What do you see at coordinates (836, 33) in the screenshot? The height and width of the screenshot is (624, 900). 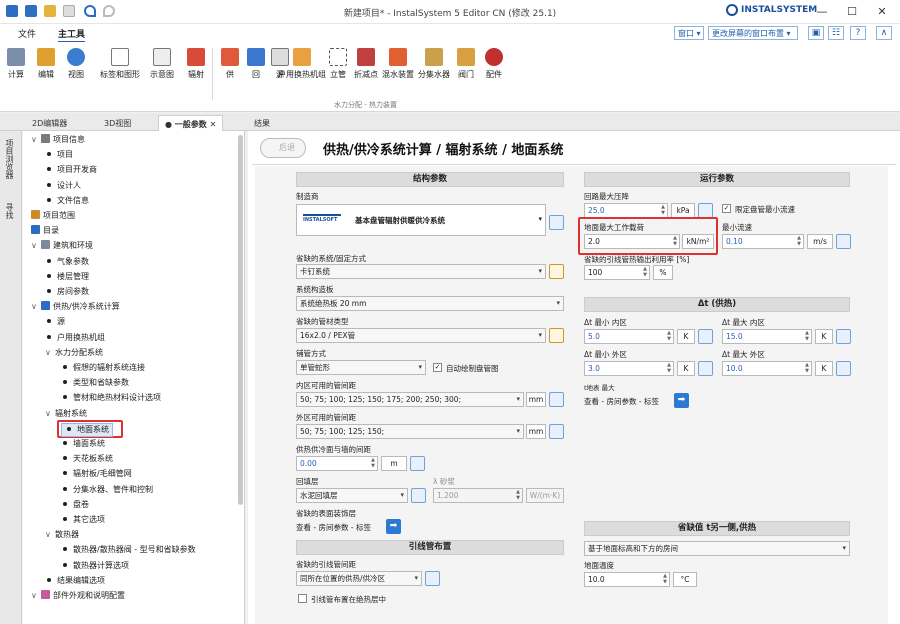 I see `settings-icon: ☷` at bounding box center [836, 33].